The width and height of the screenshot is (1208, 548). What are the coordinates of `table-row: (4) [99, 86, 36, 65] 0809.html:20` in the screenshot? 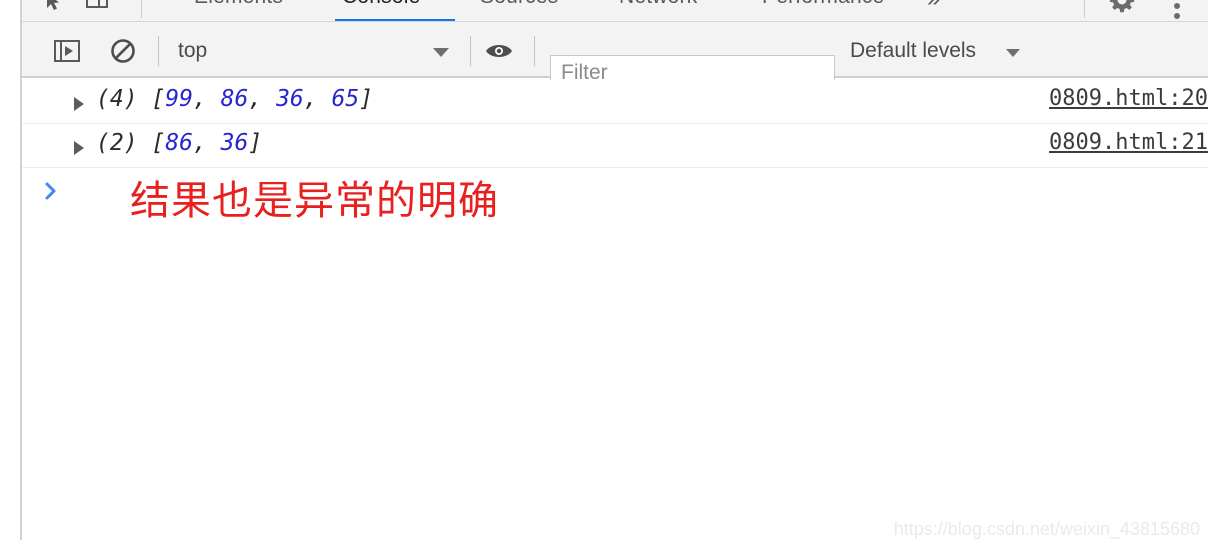 It's located at (615, 102).